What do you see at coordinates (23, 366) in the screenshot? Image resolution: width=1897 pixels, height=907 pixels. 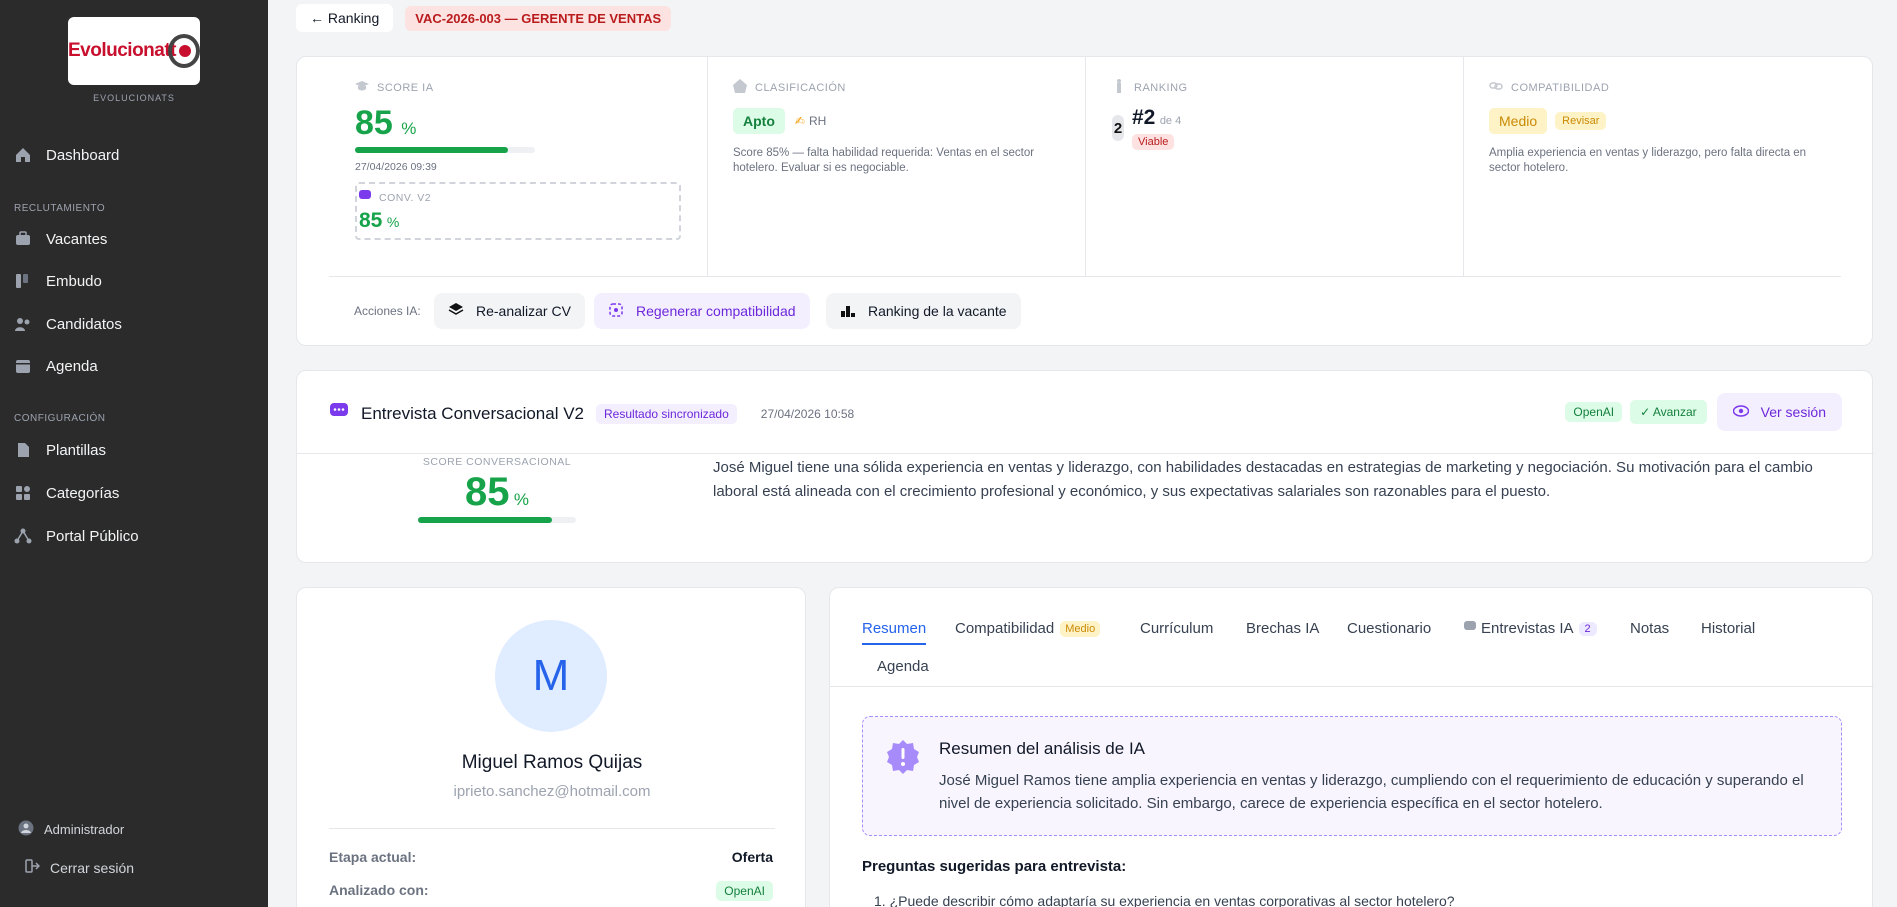 I see `calendar-icon` at bounding box center [23, 366].